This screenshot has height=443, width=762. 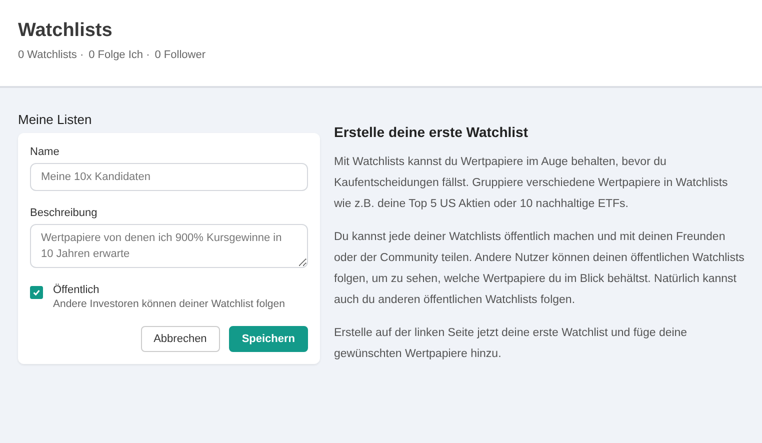 I want to click on public-checkbox, so click(x=36, y=292).